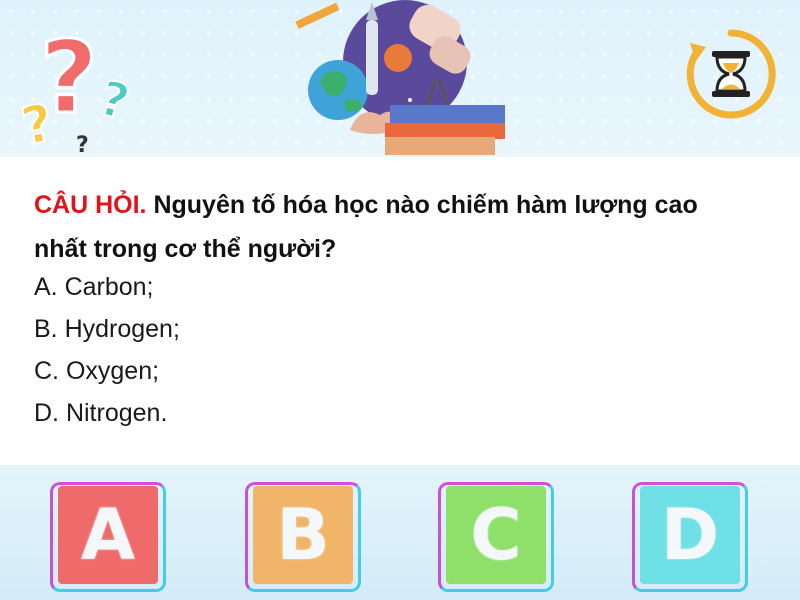 This screenshot has height=600, width=800. I want to click on answer-letter-d: D, so click(690, 535).